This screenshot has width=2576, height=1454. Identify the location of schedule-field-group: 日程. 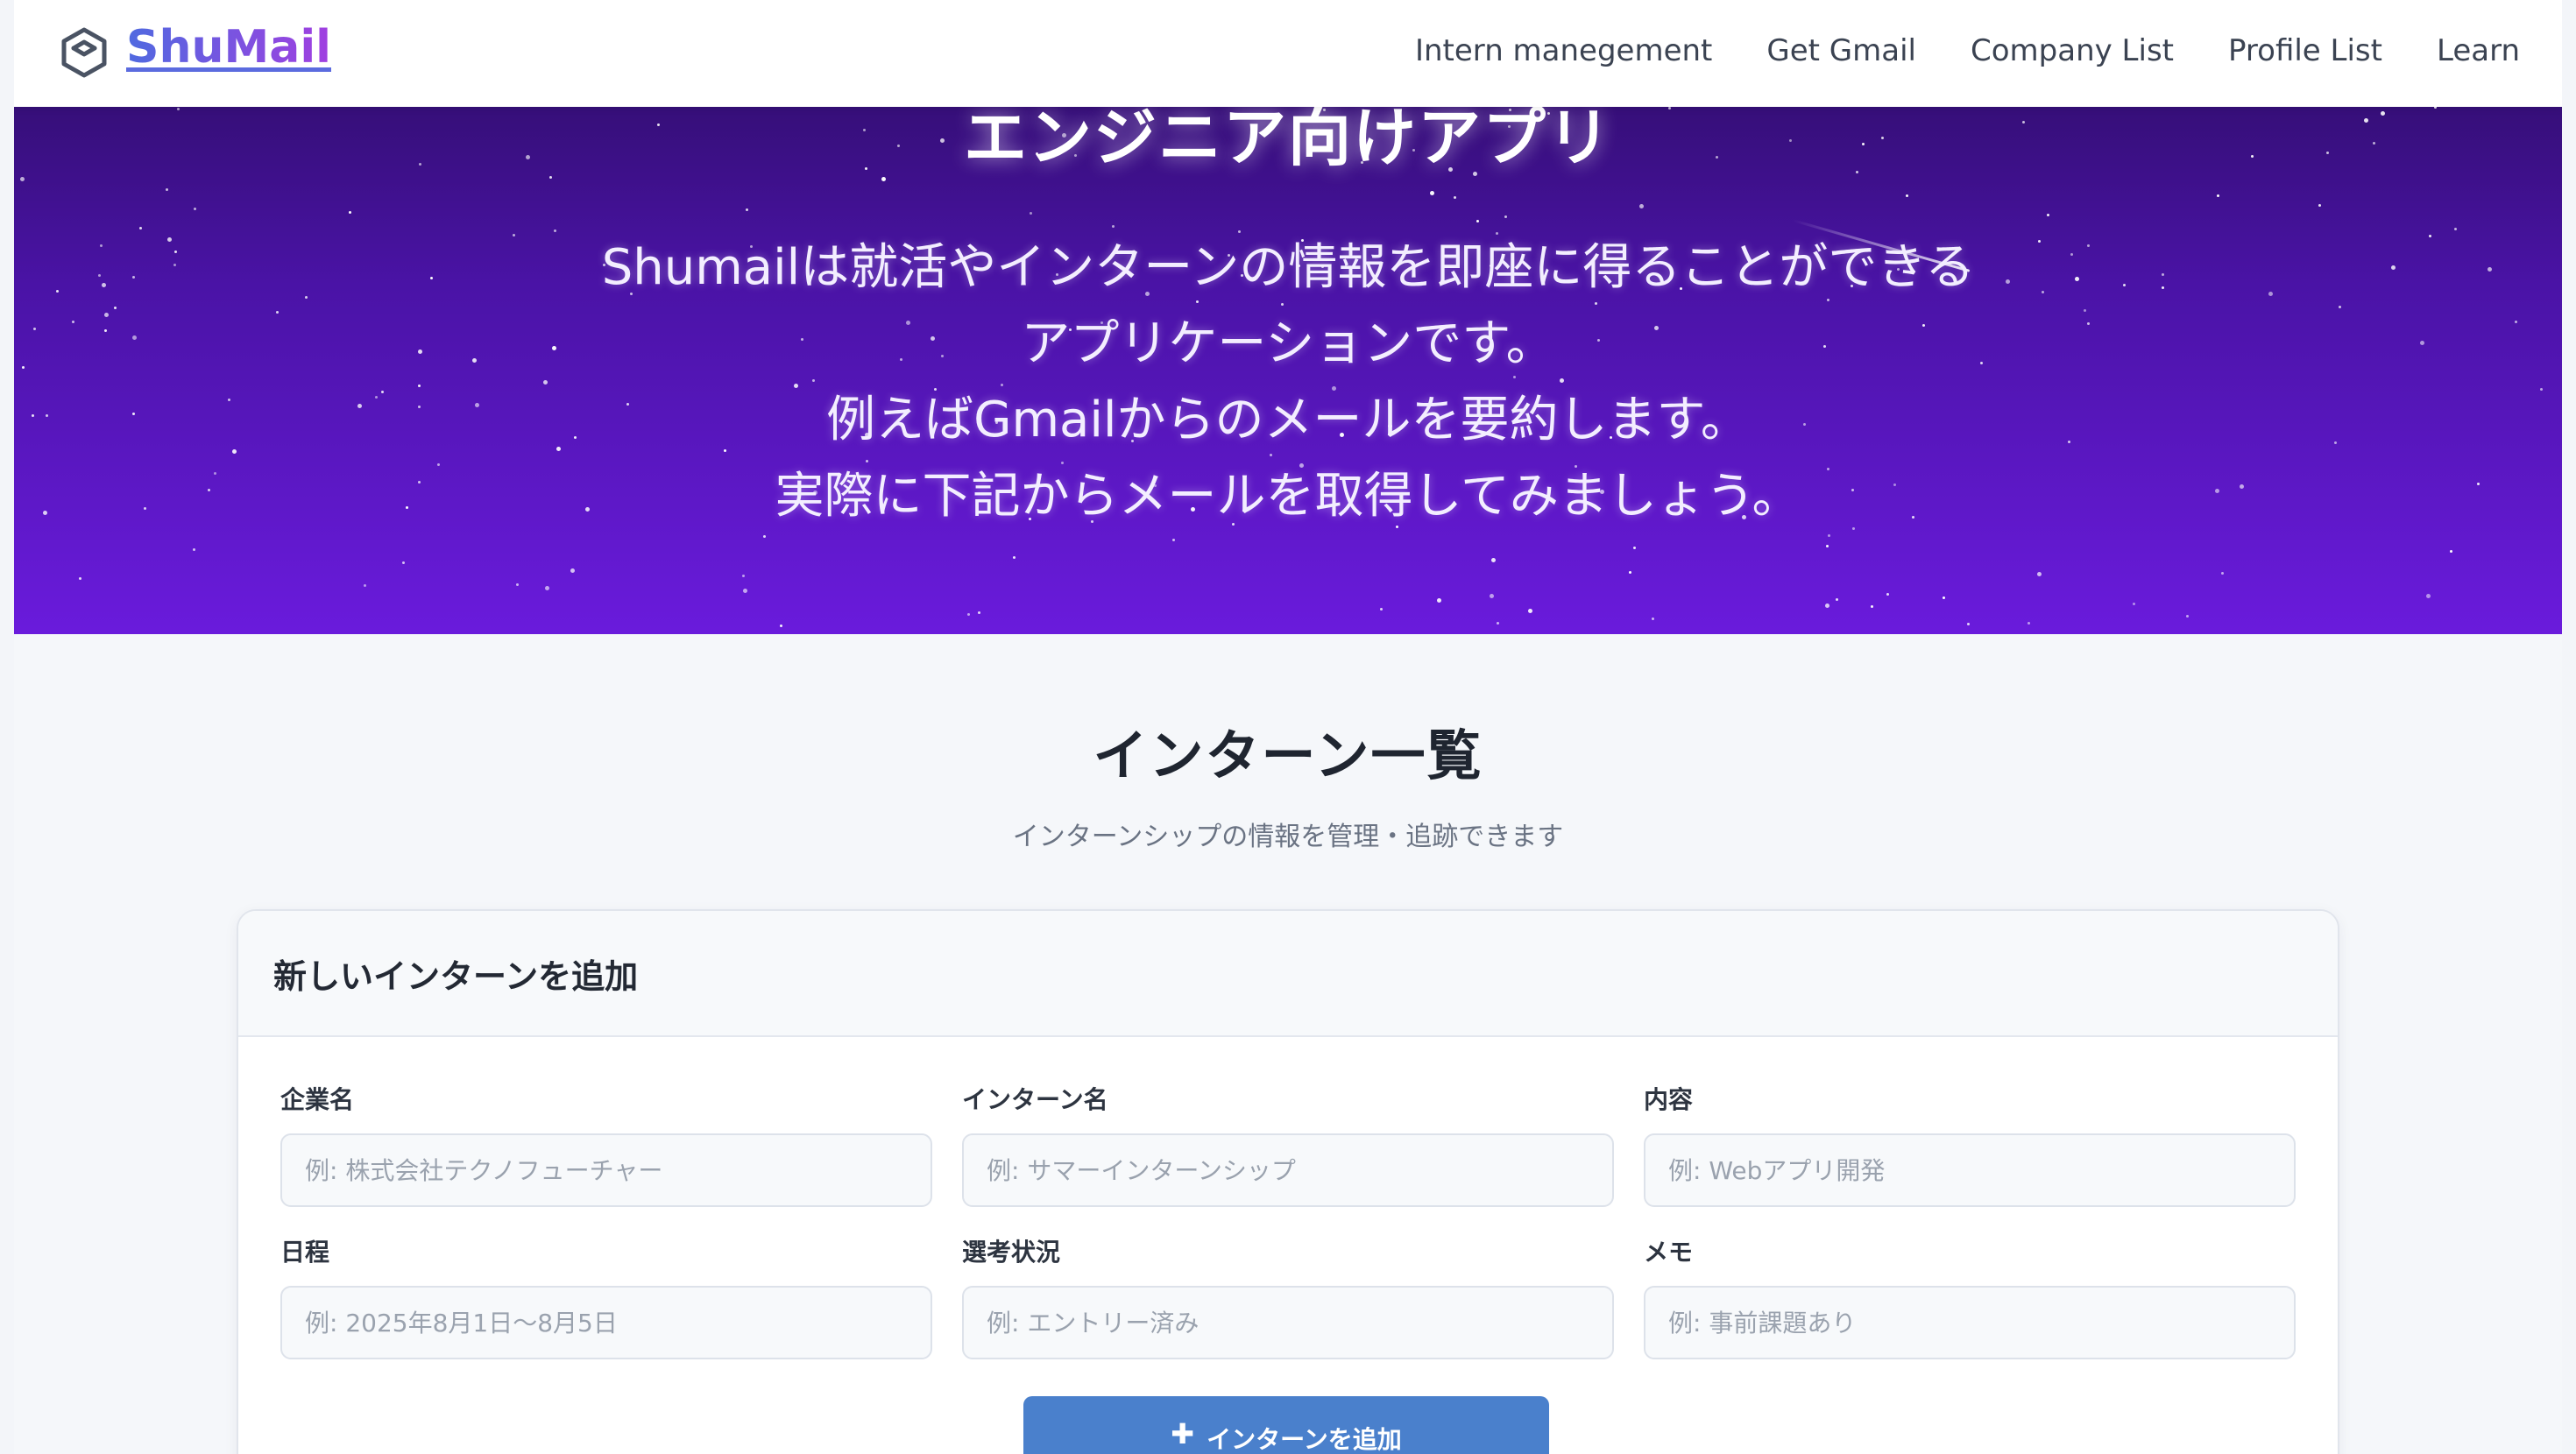
(606, 1296).